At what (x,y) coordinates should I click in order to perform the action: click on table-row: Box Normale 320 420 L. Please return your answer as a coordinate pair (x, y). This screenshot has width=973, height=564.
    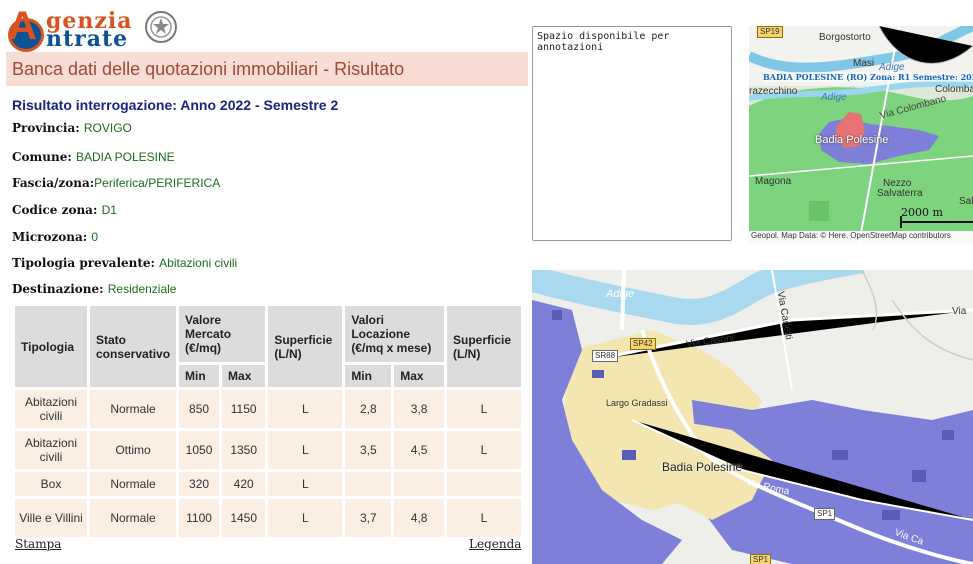
    Looking at the image, I should click on (268, 484).